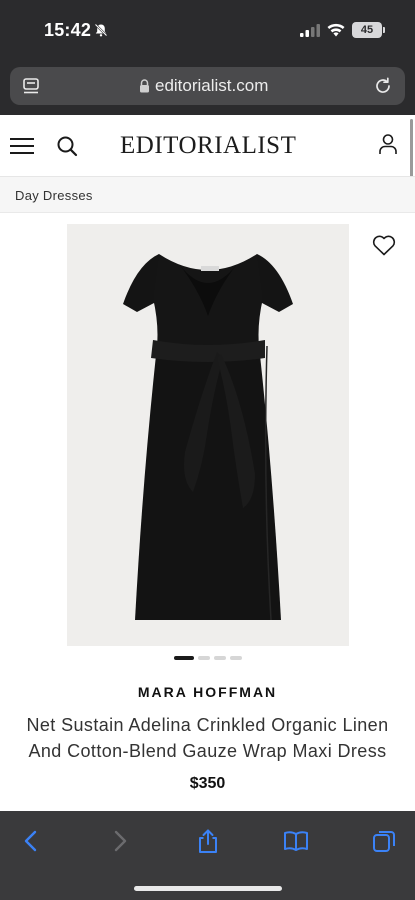 This screenshot has width=415, height=900. What do you see at coordinates (207, 751) in the screenshot?
I see `product-name-line-2: And Cotton-Blend Gauze Wrap Maxi Dress` at bounding box center [207, 751].